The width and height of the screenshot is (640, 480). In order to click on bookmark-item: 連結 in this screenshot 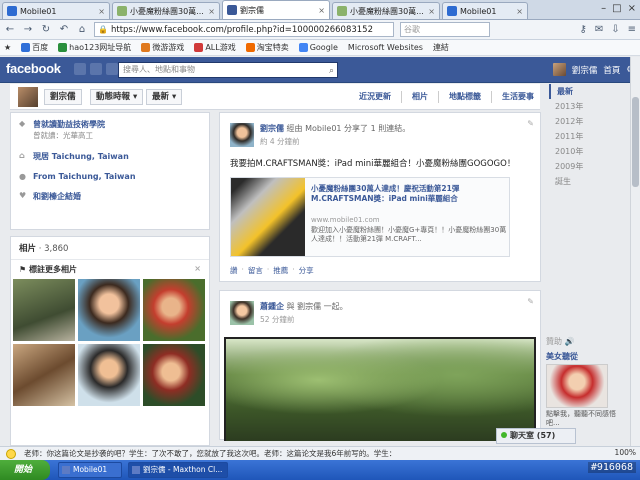, I will do `click(441, 47)`.